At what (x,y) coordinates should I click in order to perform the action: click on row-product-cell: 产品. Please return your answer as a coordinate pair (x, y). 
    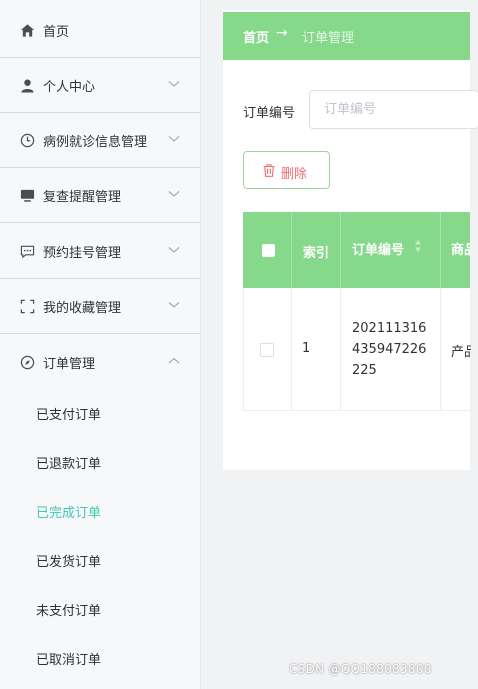
    Looking at the image, I should click on (456, 349).